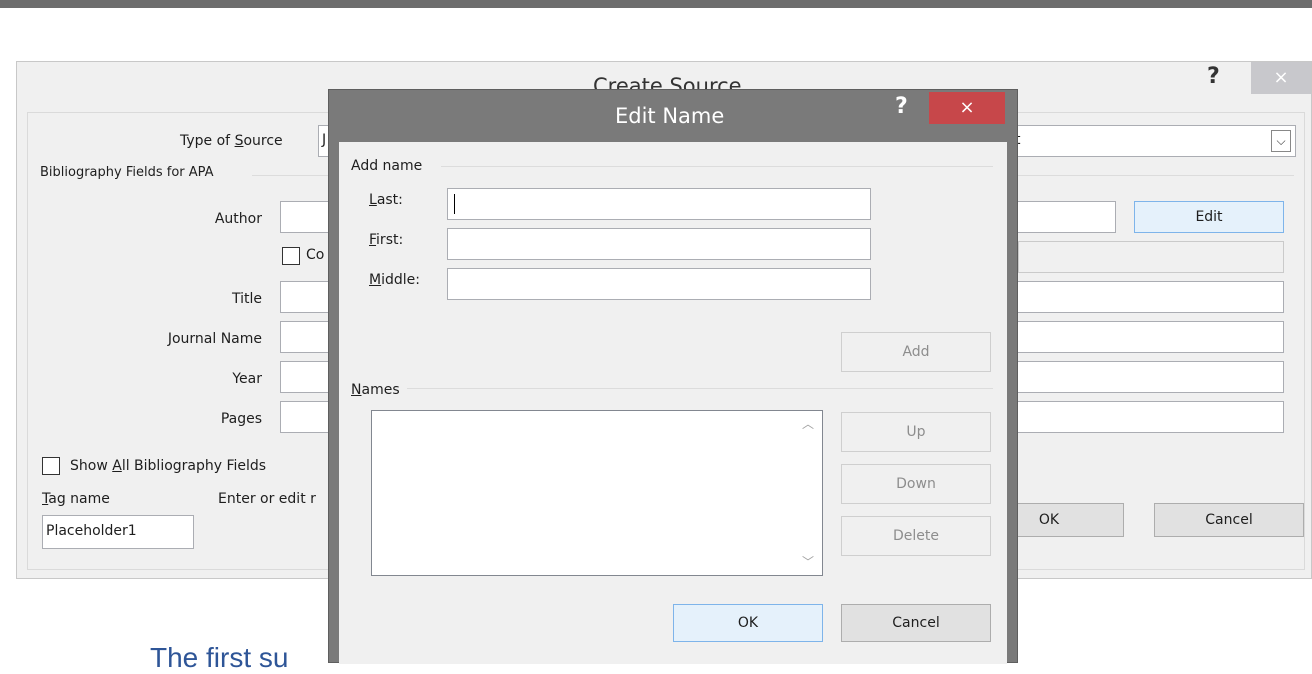 The height and width of the screenshot is (674, 1312). I want to click on edit-name-cancel-button: Cancel, so click(916, 623).